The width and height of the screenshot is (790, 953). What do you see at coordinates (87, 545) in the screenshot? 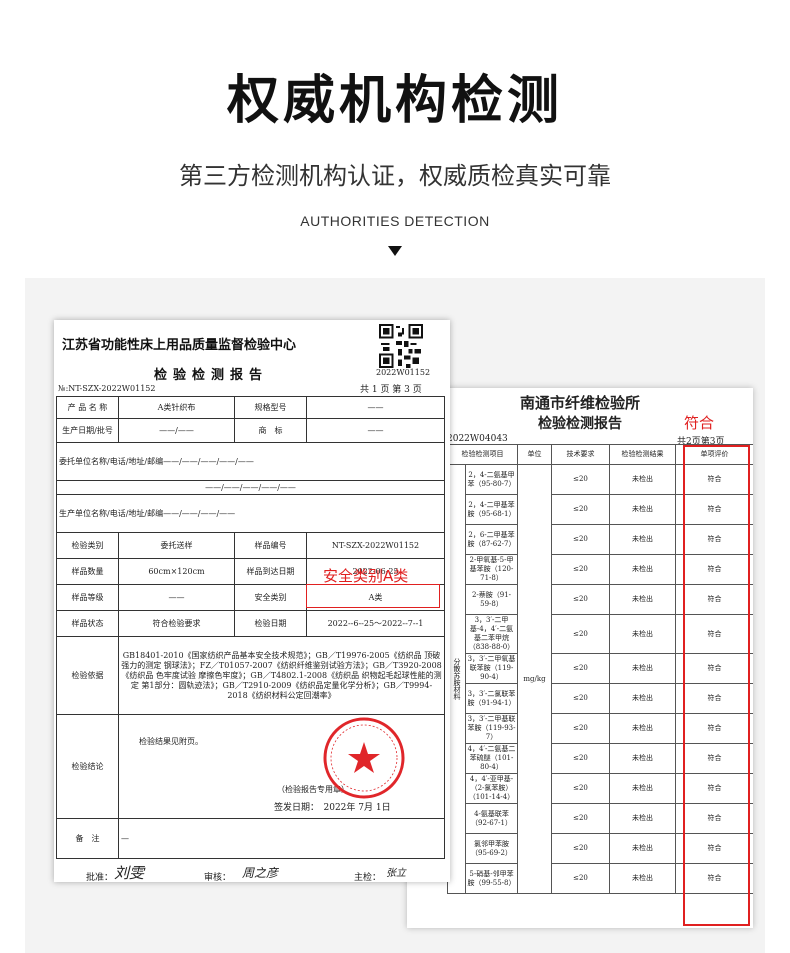
I see `type-label: 检验类别` at bounding box center [87, 545].